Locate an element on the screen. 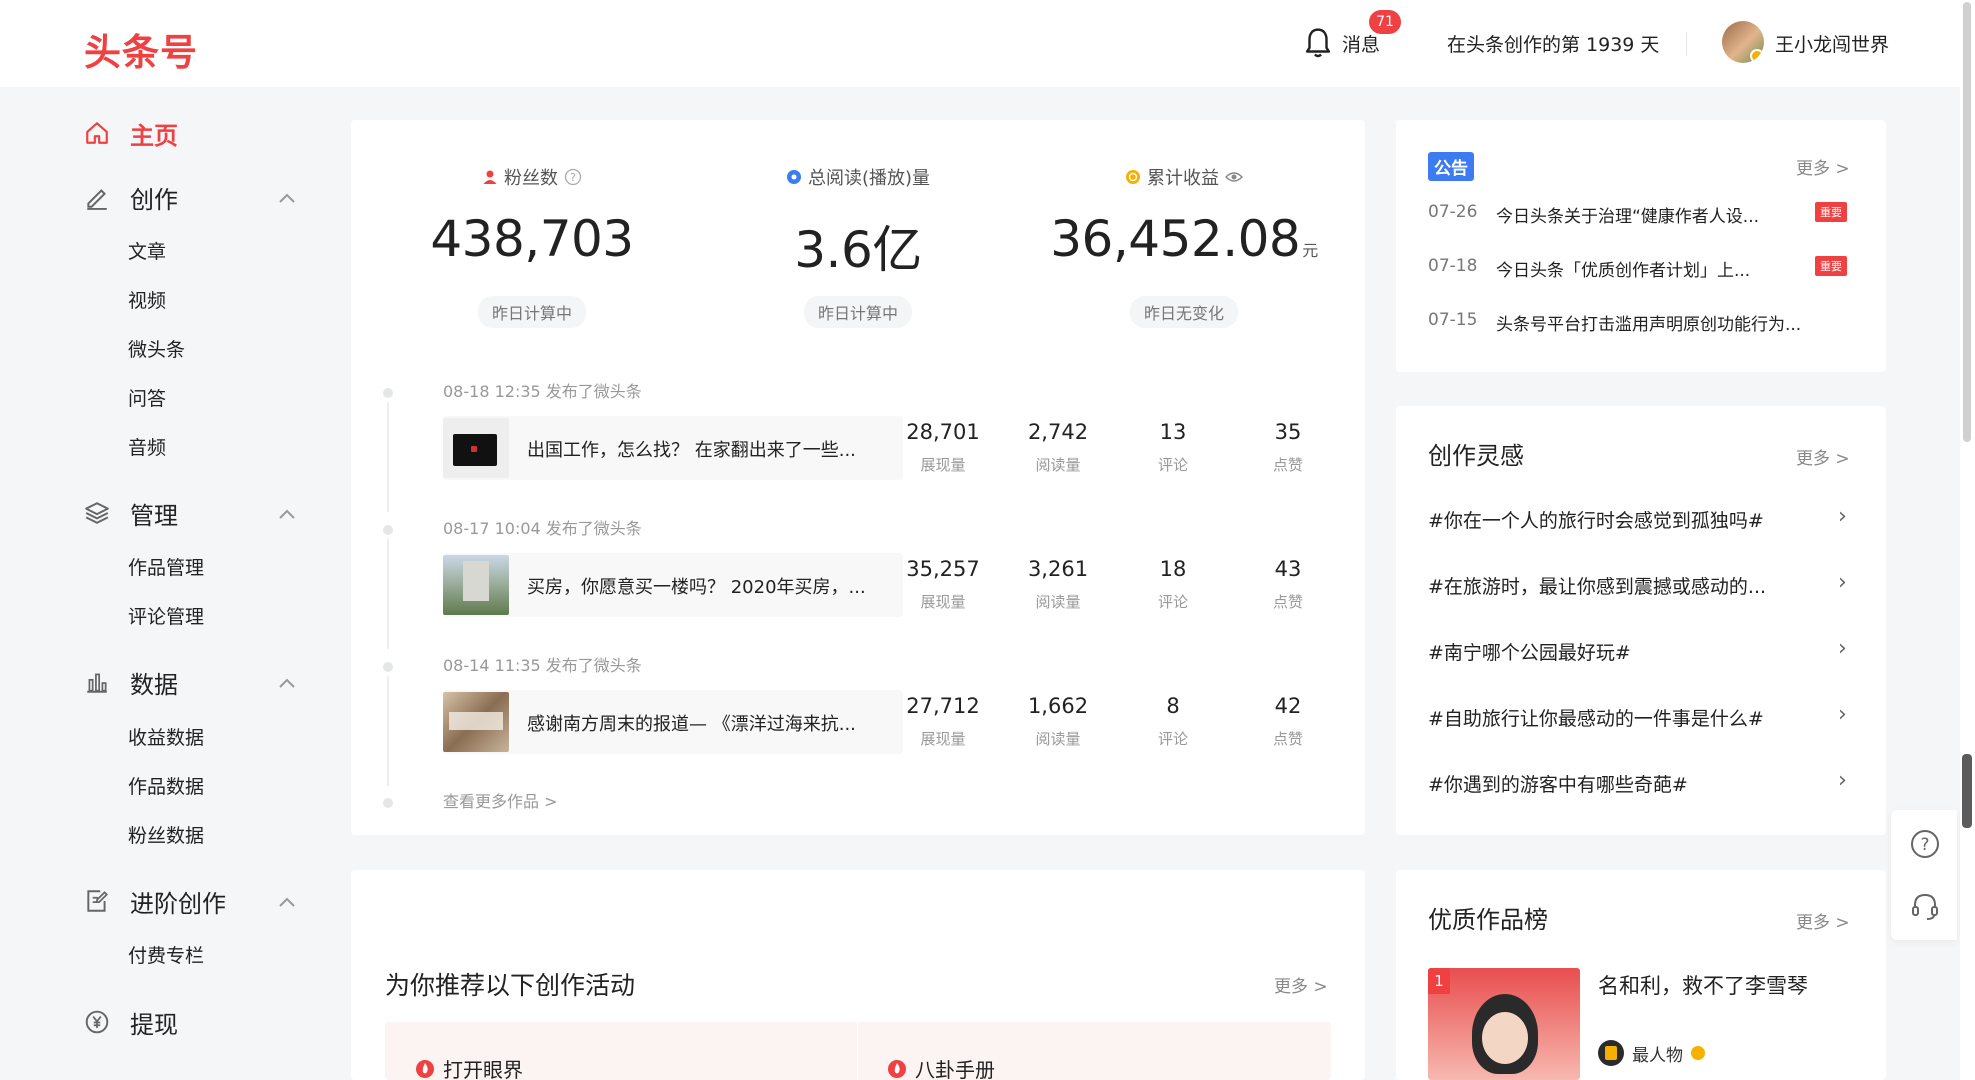 The height and width of the screenshot is (1080, 1975). chevron-right-icon: › is located at coordinates (1842, 780).